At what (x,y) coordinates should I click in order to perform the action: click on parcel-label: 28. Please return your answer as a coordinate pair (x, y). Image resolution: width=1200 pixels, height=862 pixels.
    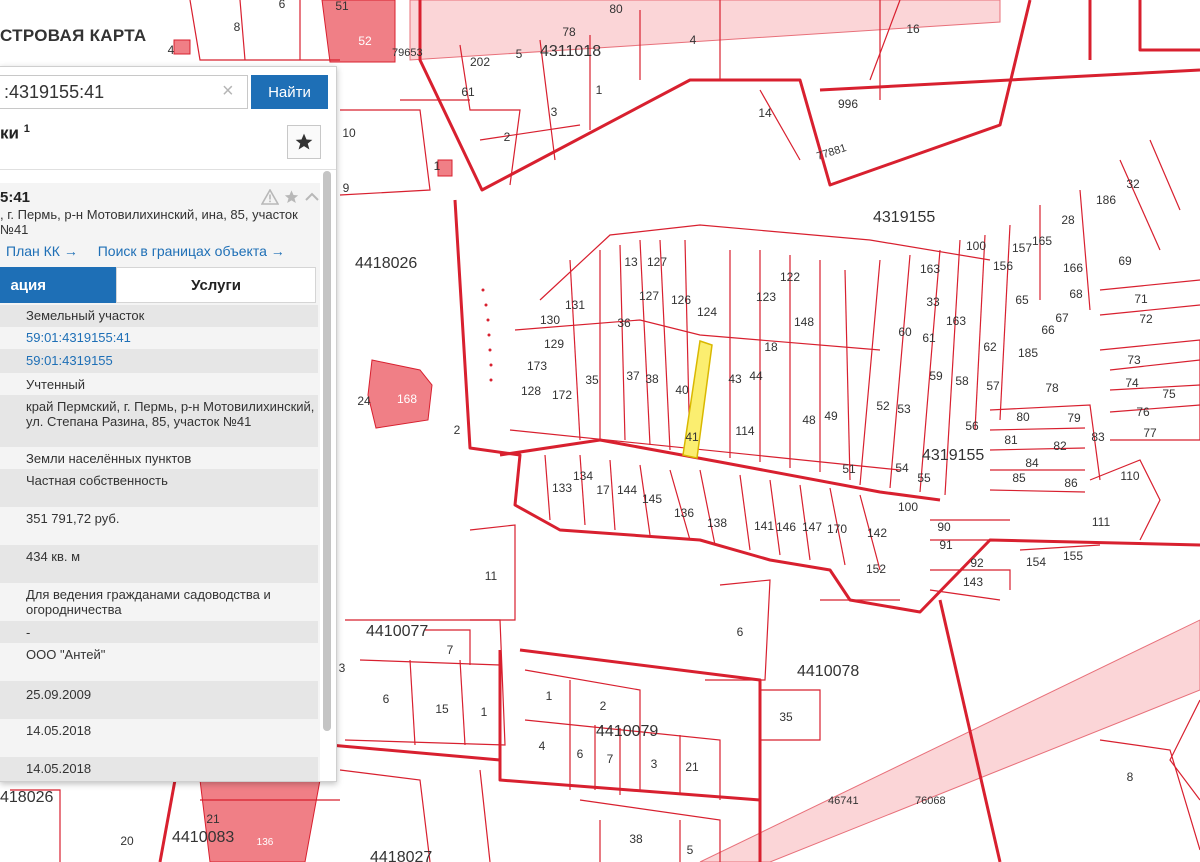
    Looking at the image, I should click on (1068, 220).